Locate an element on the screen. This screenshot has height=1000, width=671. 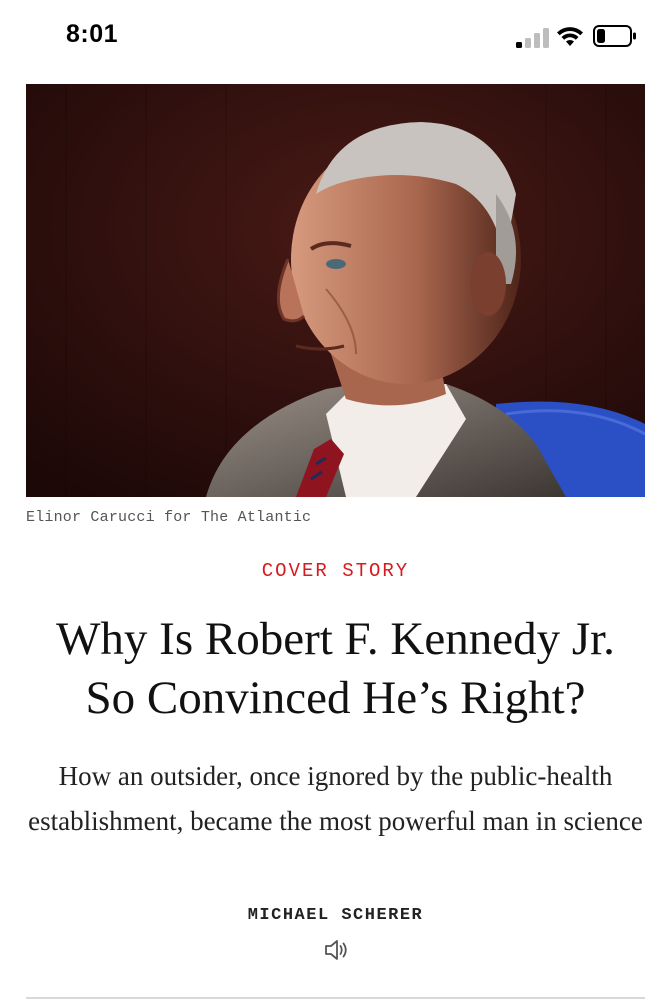
headline-line-1: Why Is Robert F. Kennedy Jr. is located at coordinates (335, 639).